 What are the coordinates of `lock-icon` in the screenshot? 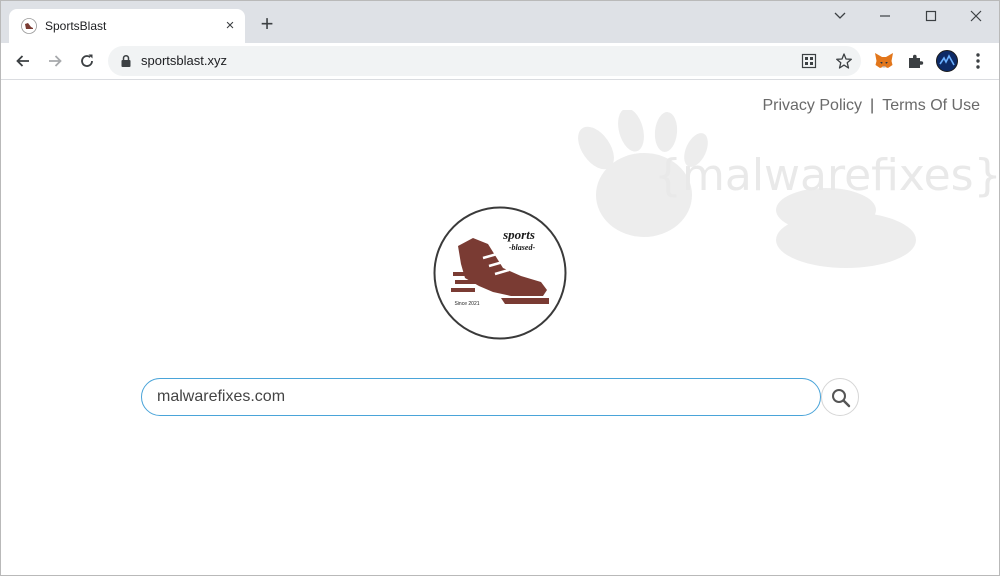 It's located at (126, 61).